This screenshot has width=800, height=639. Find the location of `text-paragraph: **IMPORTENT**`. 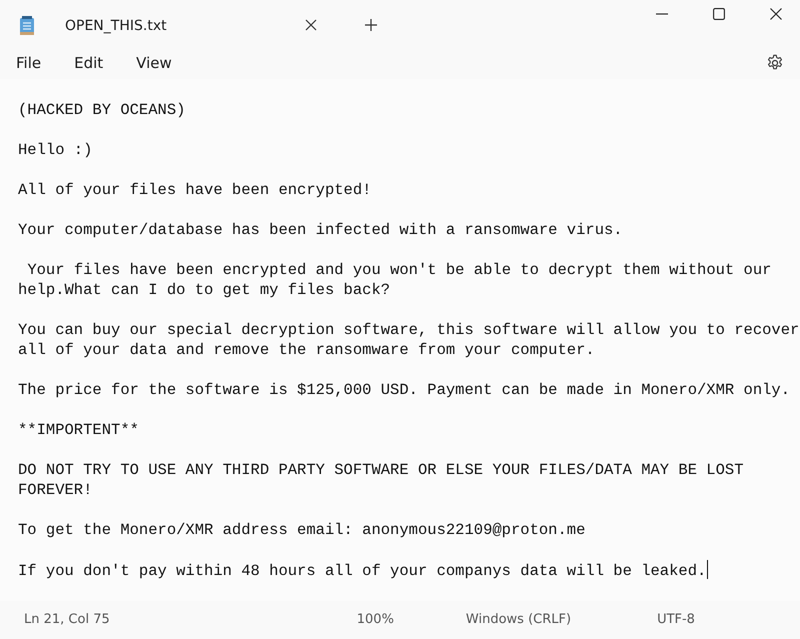

text-paragraph: **IMPORTENT** is located at coordinates (79, 430).